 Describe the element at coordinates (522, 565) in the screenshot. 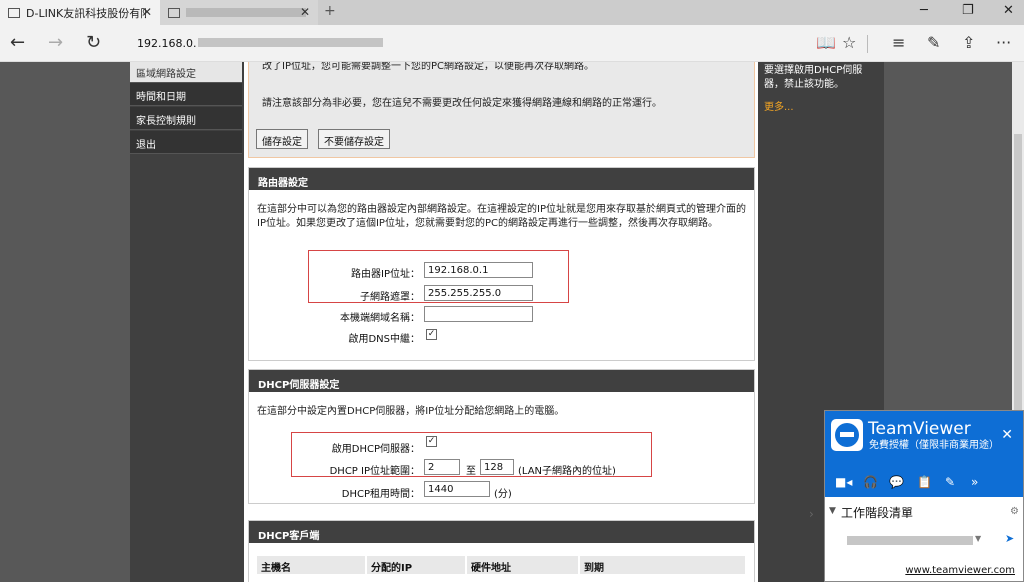

I see `column-mac-address: 硬件地址` at that location.